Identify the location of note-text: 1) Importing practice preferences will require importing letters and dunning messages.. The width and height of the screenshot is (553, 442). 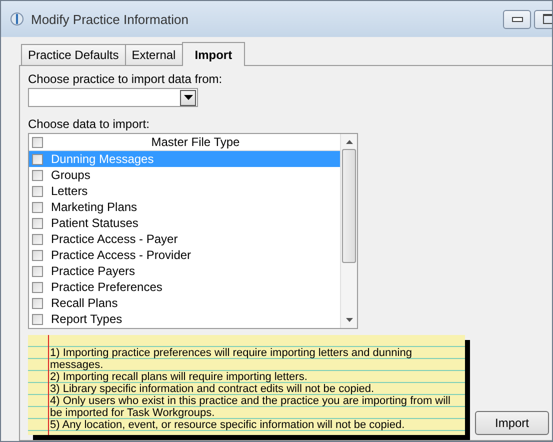
(231, 359).